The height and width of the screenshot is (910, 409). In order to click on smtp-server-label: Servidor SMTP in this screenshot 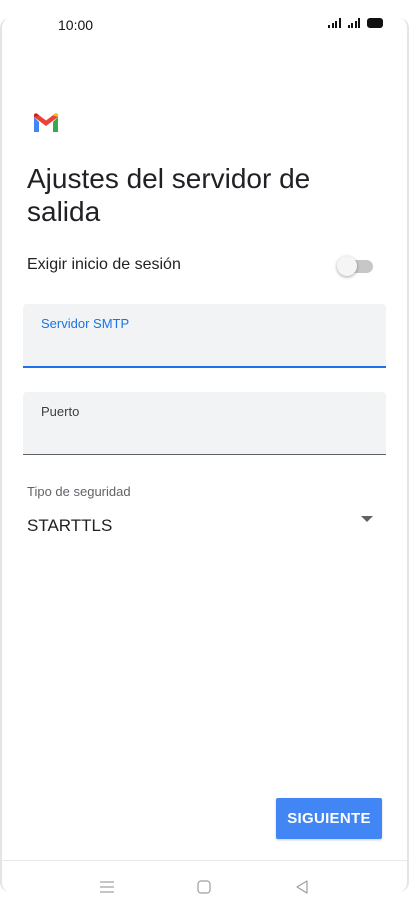, I will do `click(85, 323)`.